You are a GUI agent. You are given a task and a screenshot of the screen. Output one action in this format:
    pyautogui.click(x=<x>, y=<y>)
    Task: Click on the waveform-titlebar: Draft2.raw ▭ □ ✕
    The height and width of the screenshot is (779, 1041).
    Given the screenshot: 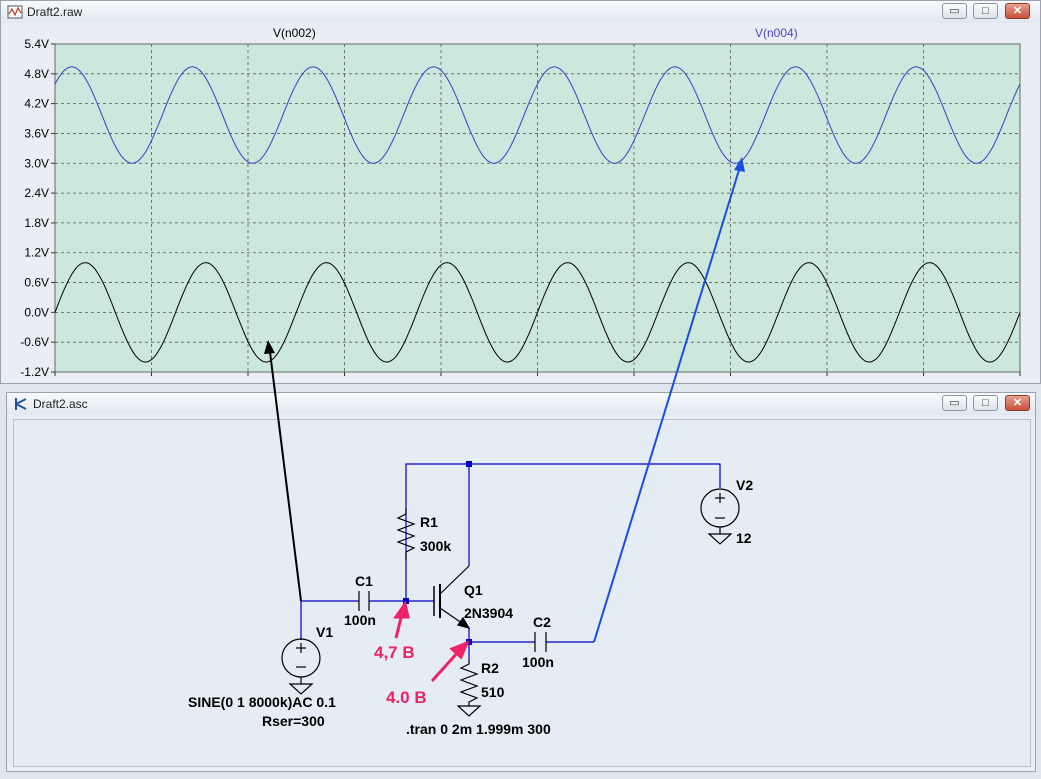 What is the action you would take?
    pyautogui.click(x=520, y=12)
    